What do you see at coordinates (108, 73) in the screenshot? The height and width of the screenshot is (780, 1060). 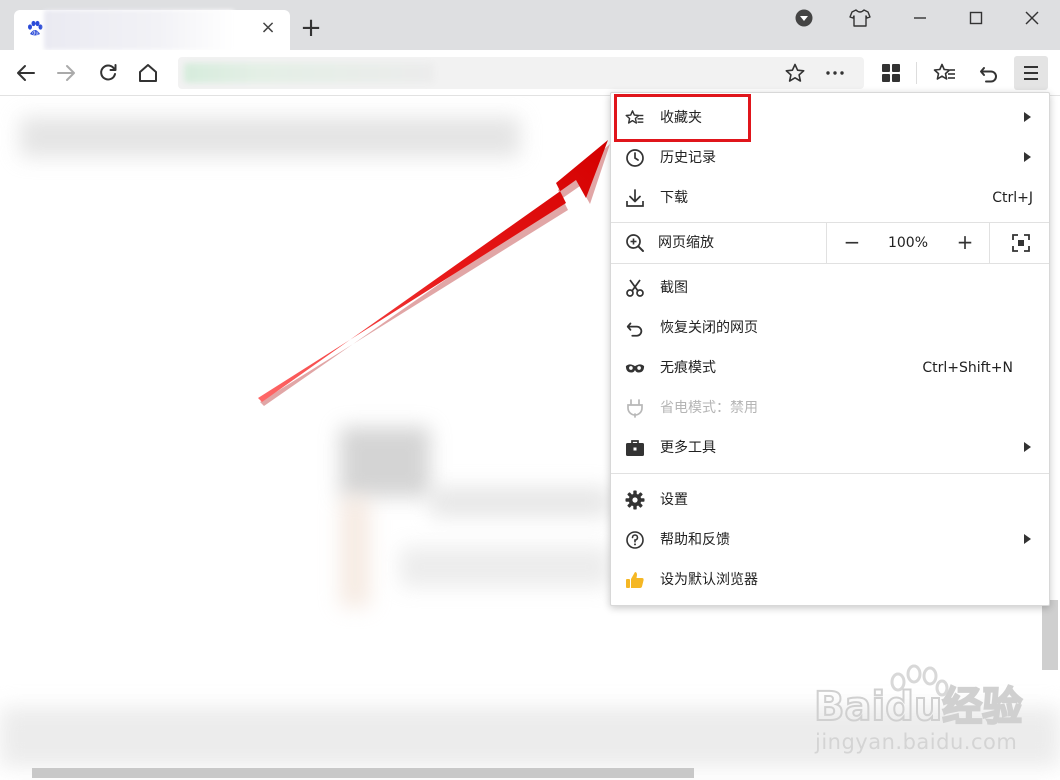 I see `reload-icon` at bounding box center [108, 73].